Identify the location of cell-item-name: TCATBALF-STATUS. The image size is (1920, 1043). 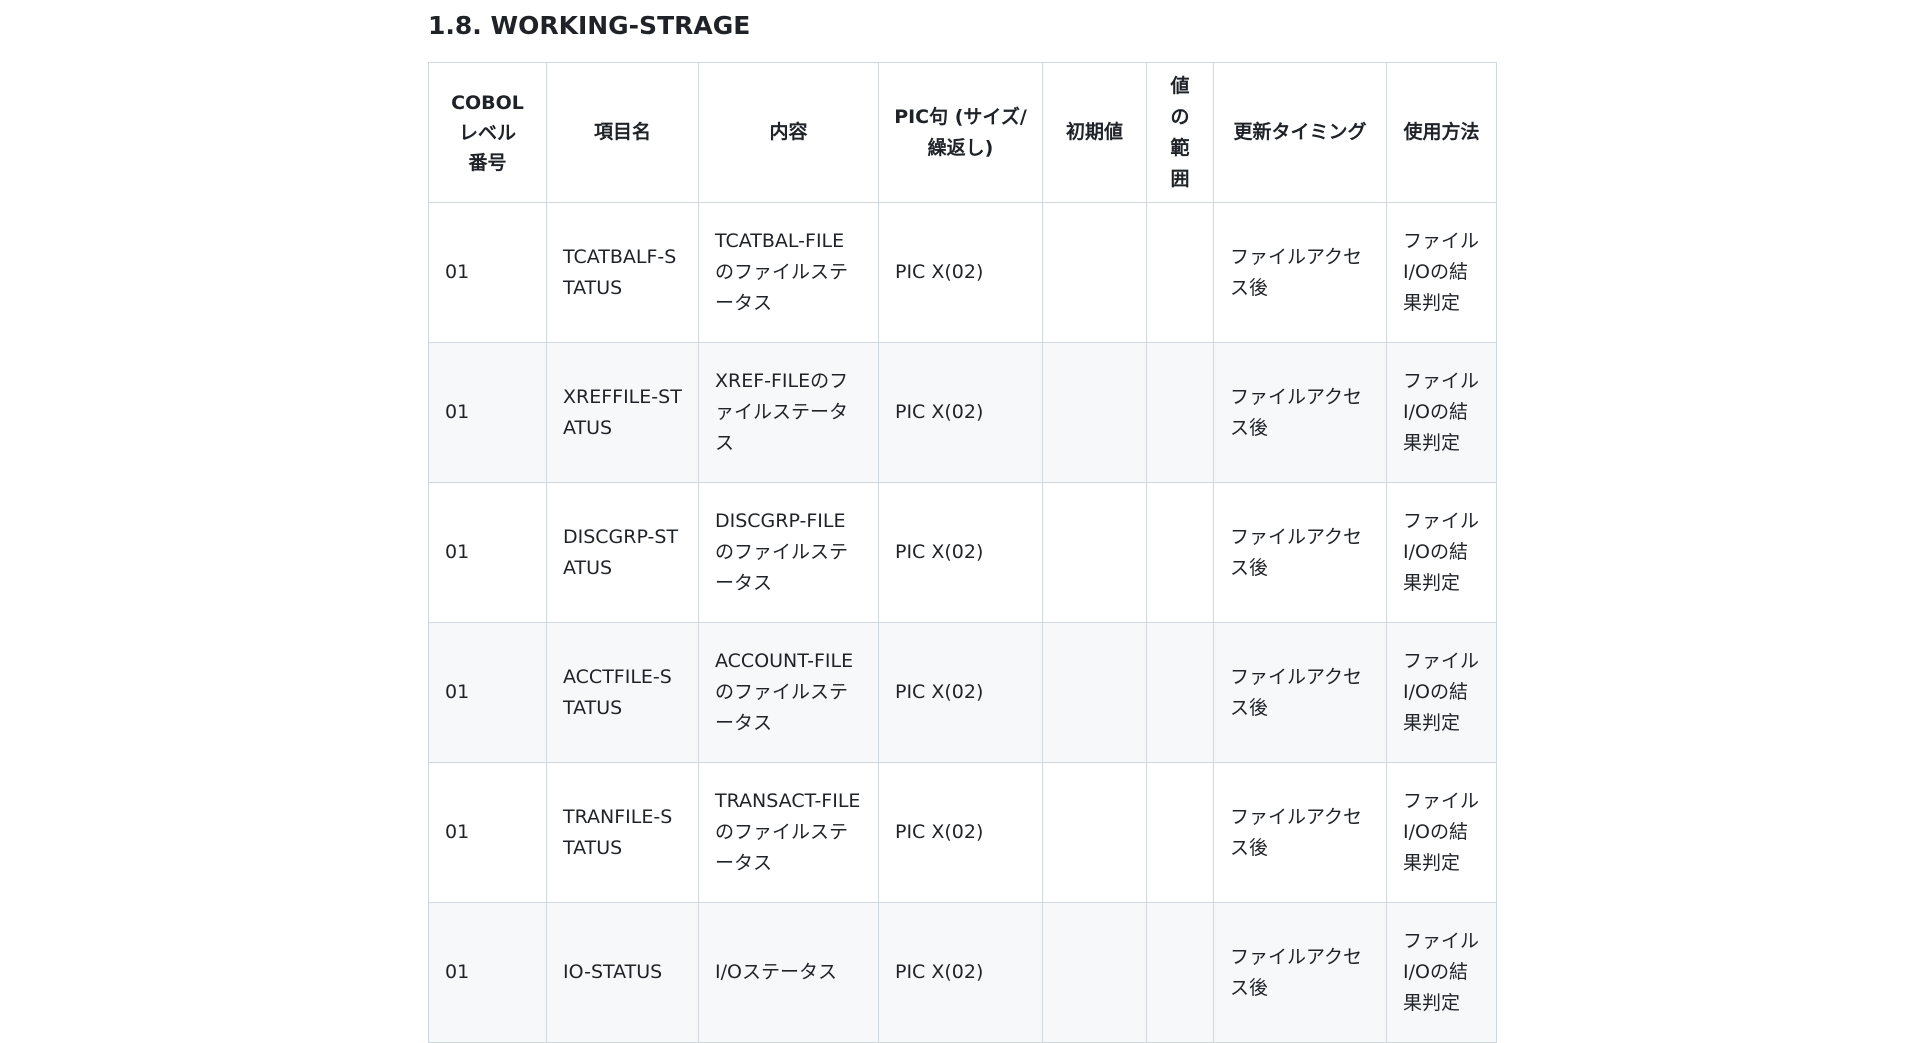
(622, 272).